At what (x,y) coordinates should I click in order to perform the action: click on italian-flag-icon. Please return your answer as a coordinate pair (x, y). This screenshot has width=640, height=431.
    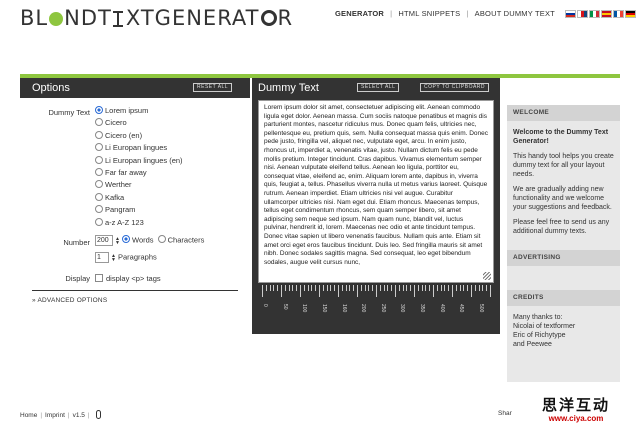
    Looking at the image, I should click on (595, 14).